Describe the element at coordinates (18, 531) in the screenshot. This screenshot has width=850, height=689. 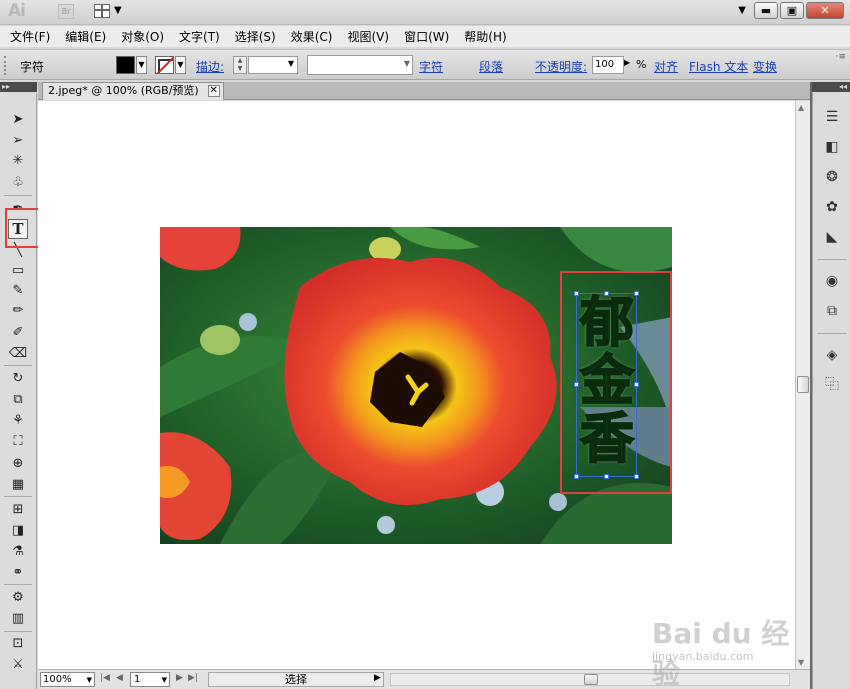
I see `gradient-tool-icon: ◨` at that location.